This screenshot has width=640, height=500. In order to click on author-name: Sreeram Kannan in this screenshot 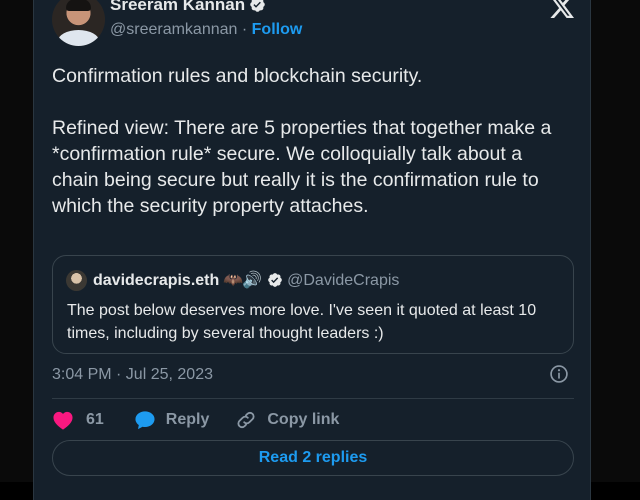, I will do `click(177, 7)`.